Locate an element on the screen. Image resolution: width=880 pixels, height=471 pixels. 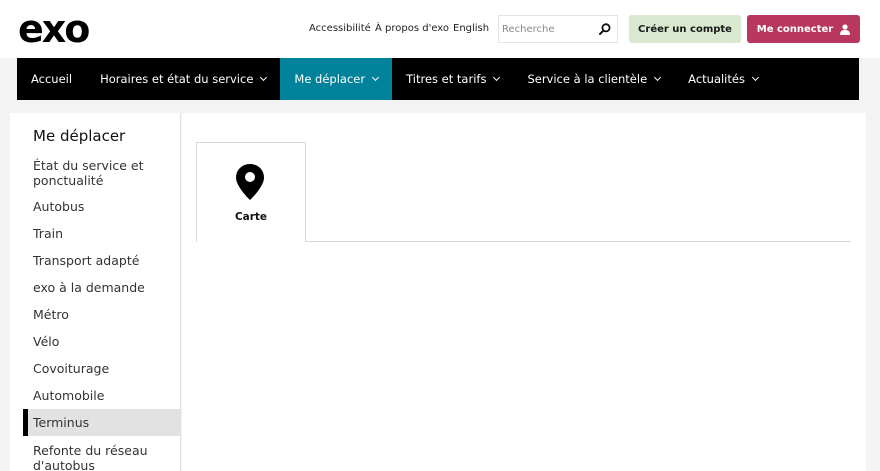
login-button: Me connecter is located at coordinates (803, 29).